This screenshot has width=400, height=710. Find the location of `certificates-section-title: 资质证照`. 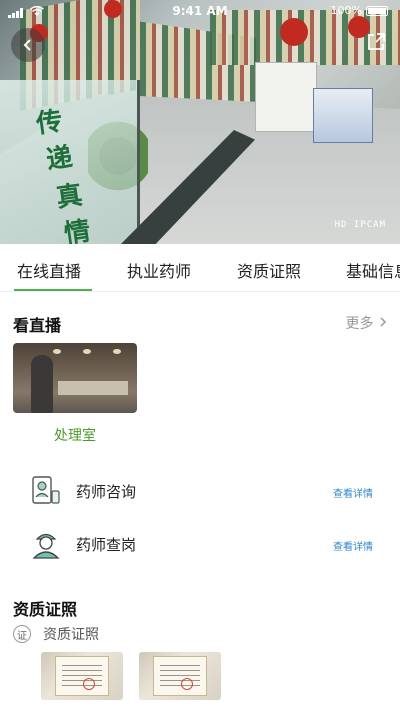

certificates-section-title: 资质证照 is located at coordinates (45, 609).